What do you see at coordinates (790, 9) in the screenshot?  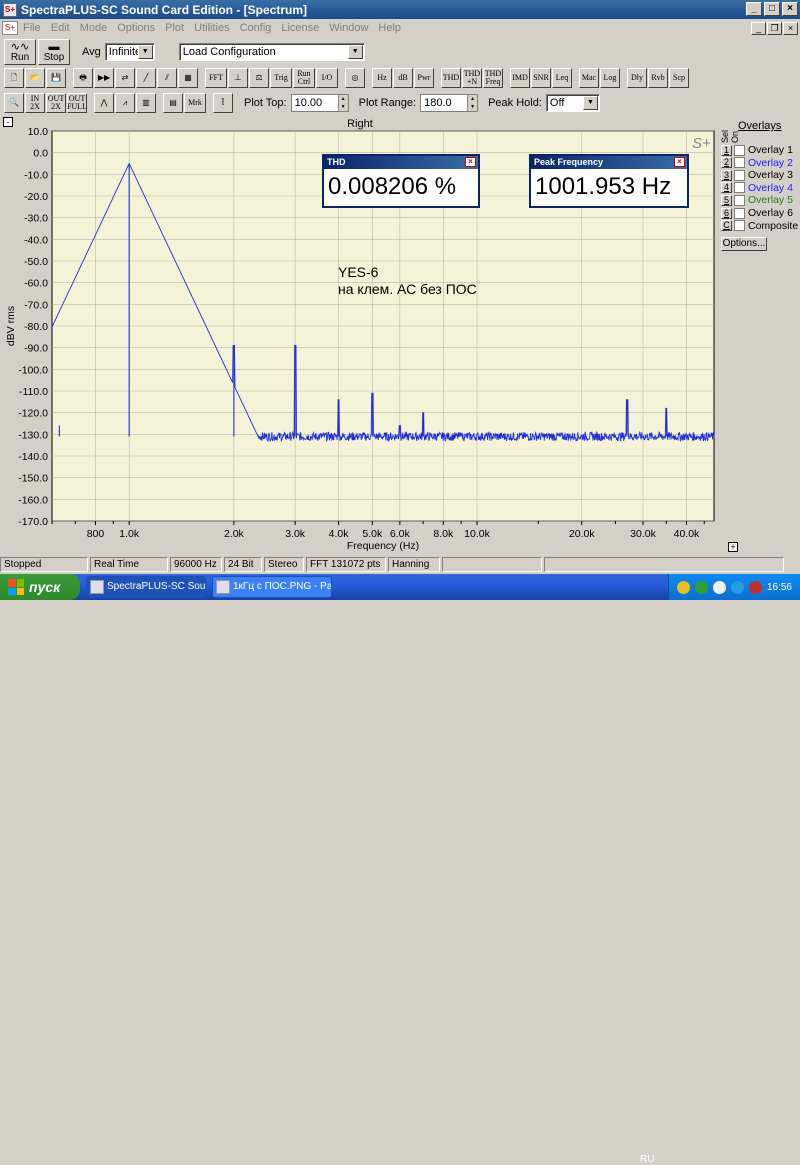 I see `close-button: ×` at bounding box center [790, 9].